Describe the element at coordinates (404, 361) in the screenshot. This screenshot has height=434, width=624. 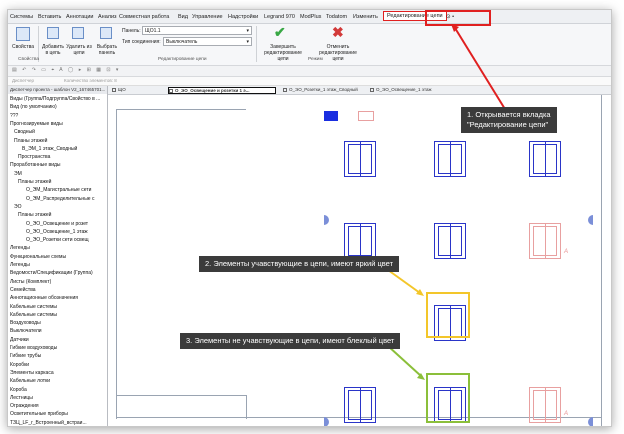
I see `arrow-green-line` at that location.